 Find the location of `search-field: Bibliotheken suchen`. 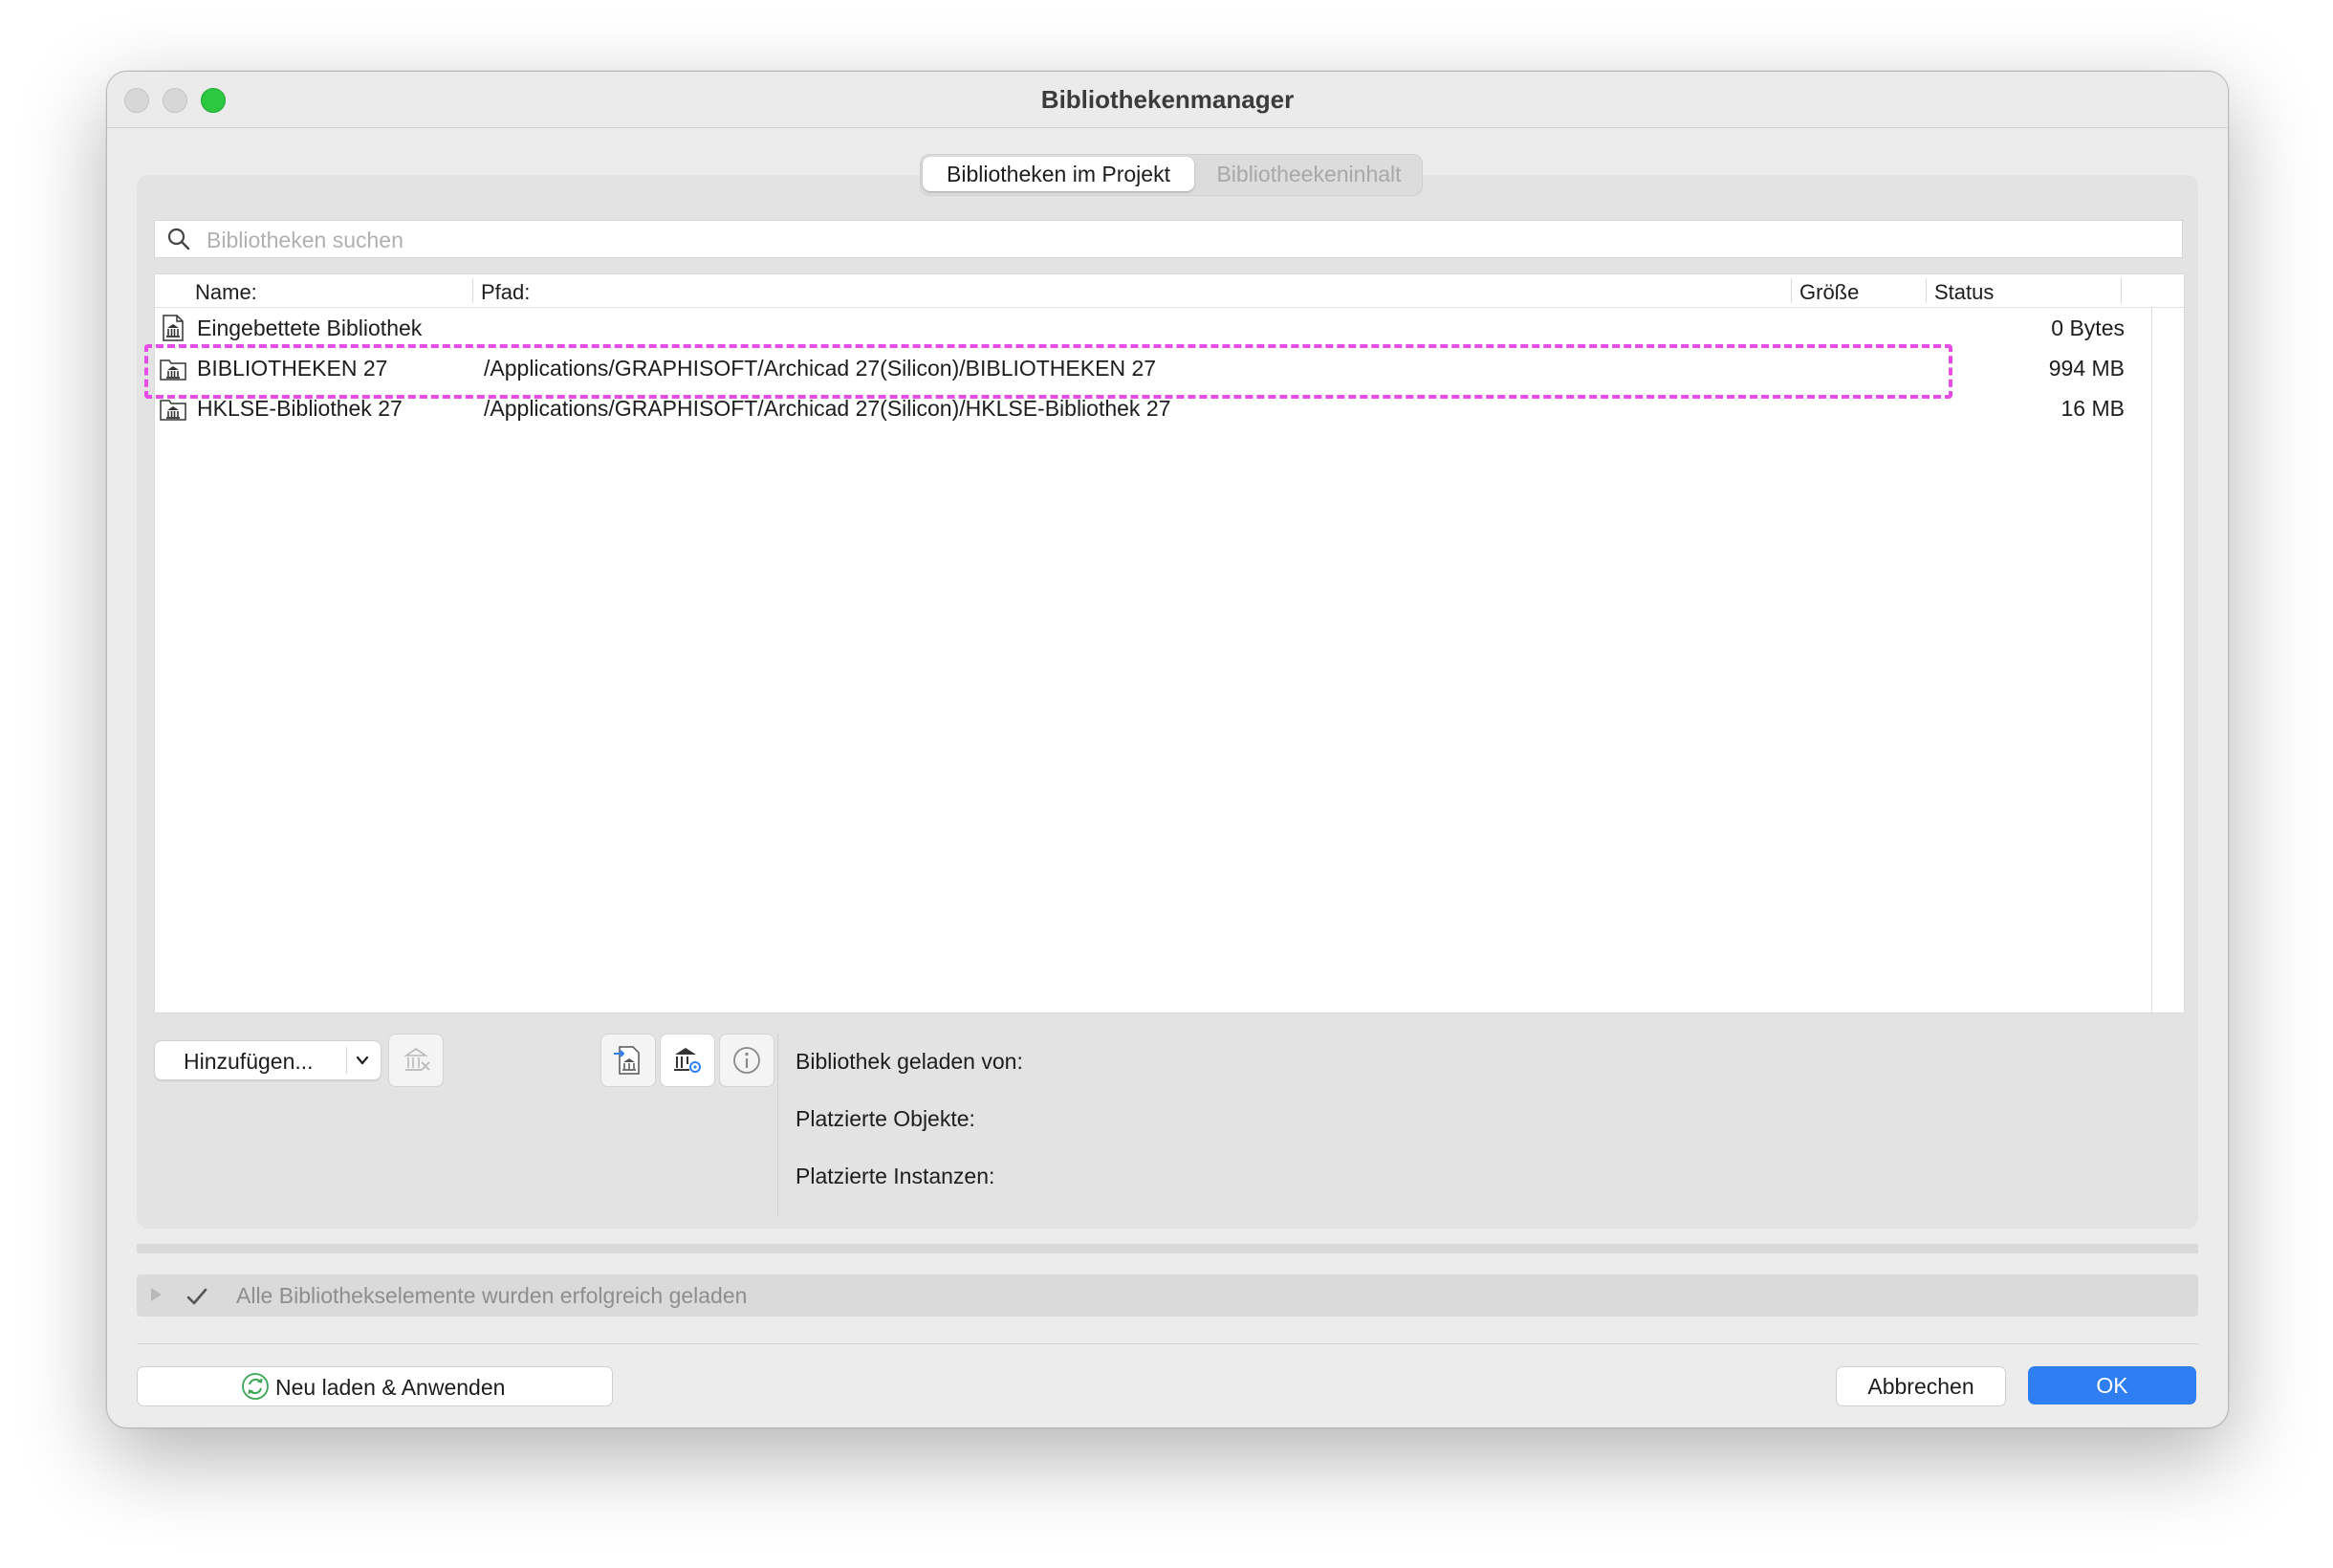

search-field: Bibliotheken suchen is located at coordinates (1168, 239).